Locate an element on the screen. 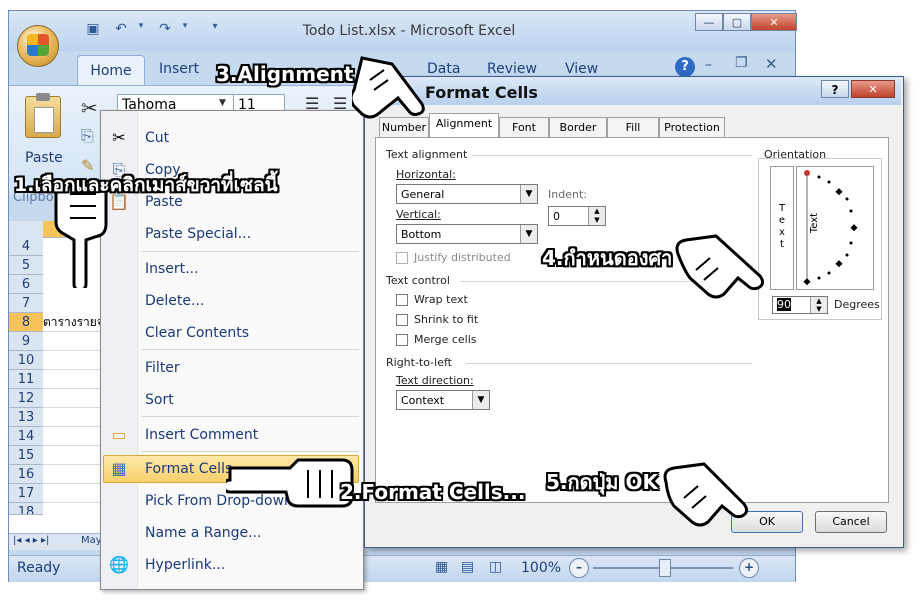 The image size is (922, 602). ribbon-restore-icon: ❐ is located at coordinates (741, 63).